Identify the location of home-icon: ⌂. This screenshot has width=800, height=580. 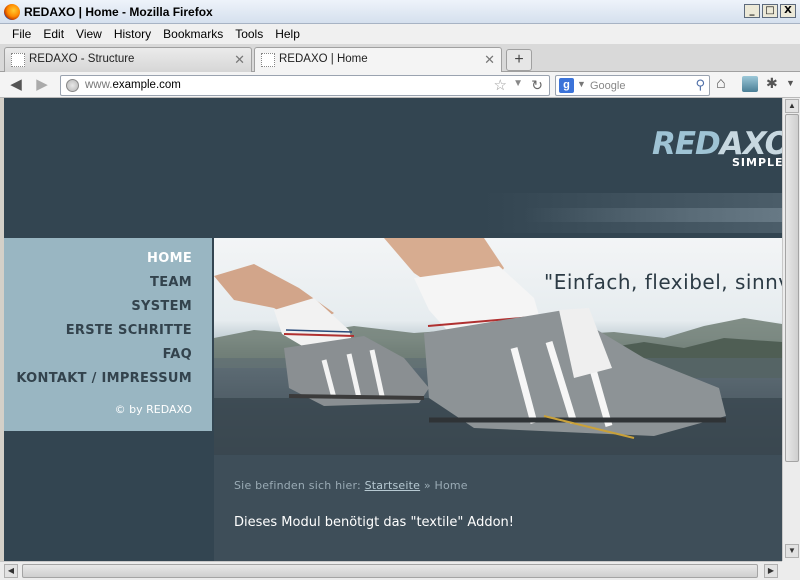
(721, 84).